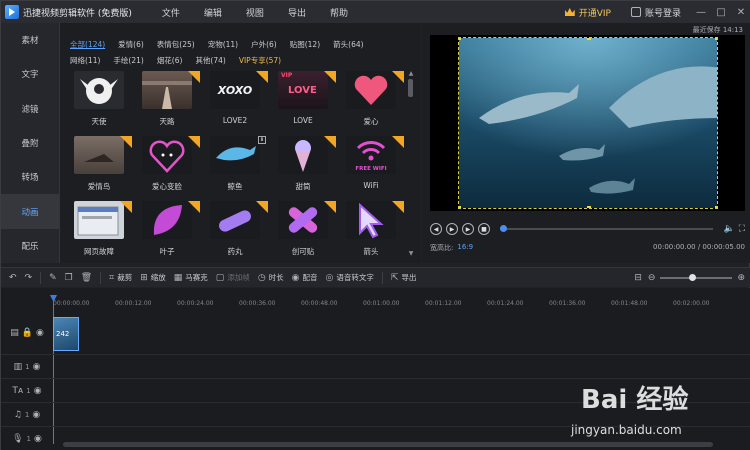  What do you see at coordinates (235, 168) in the screenshot?
I see `library-item-whale: ⬇ 鲸鱼` at bounding box center [235, 168].